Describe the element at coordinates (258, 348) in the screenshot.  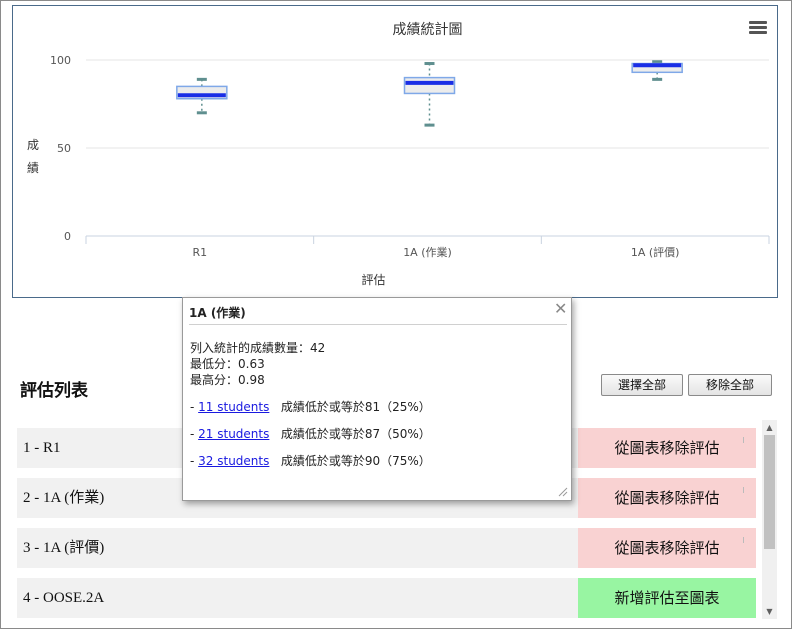
I see `tooltip-count: 列入統計的成績數量：42` at that location.